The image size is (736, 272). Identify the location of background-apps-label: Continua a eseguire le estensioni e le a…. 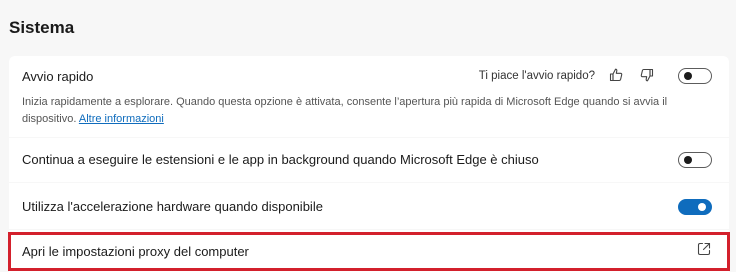
(280, 159).